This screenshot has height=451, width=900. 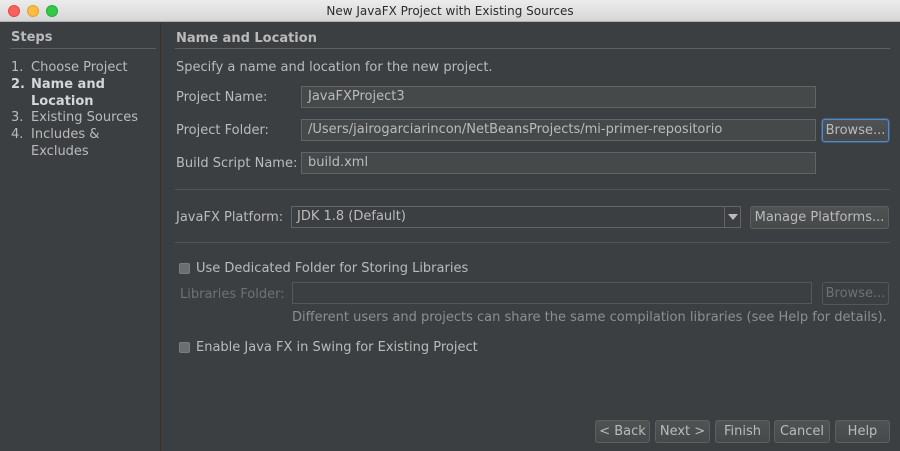 I want to click on step-number: 3., so click(x=17, y=117).